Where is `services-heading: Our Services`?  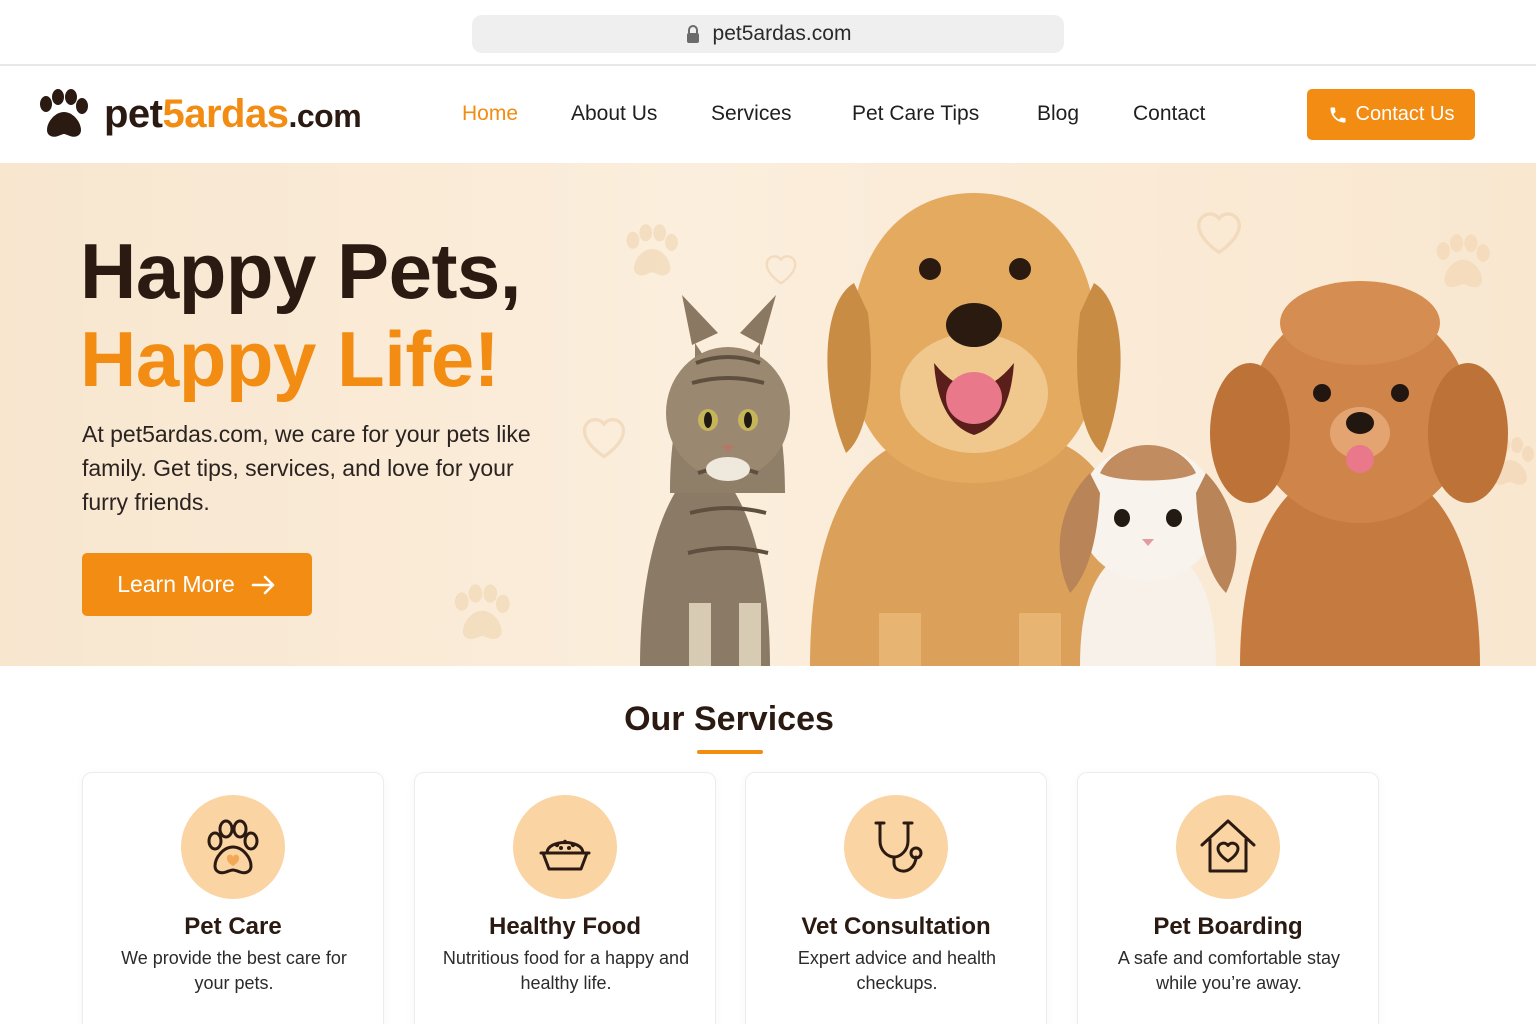 services-heading: Our Services is located at coordinates (729, 719).